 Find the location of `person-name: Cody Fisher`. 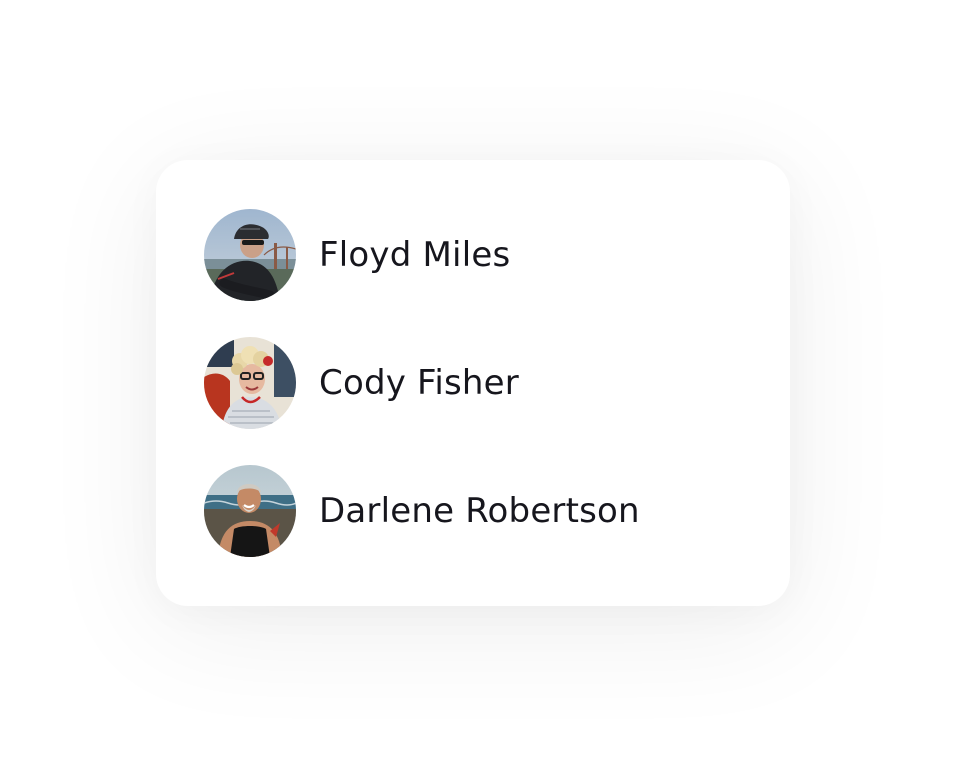

person-name: Cody Fisher is located at coordinates (419, 383).